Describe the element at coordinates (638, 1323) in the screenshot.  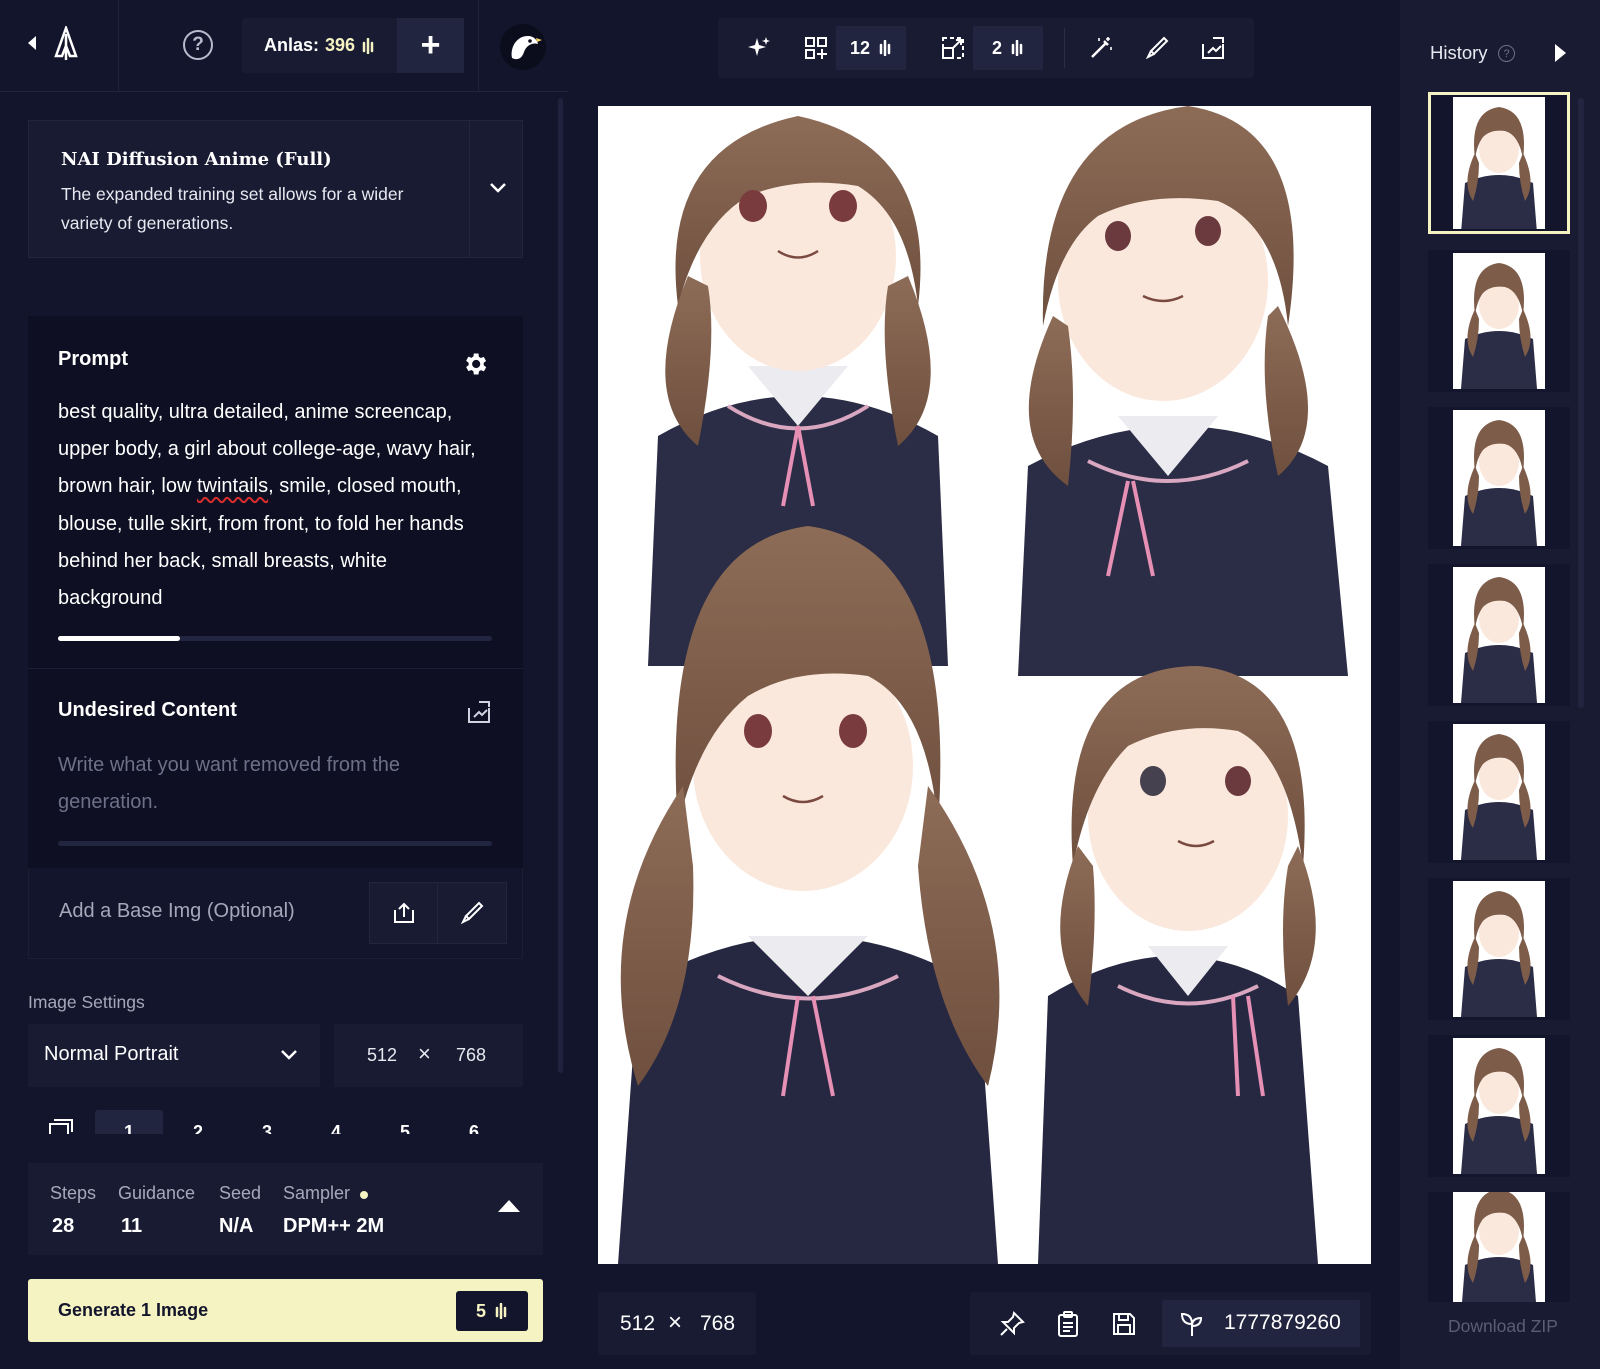
I see `result-width: 512` at that location.